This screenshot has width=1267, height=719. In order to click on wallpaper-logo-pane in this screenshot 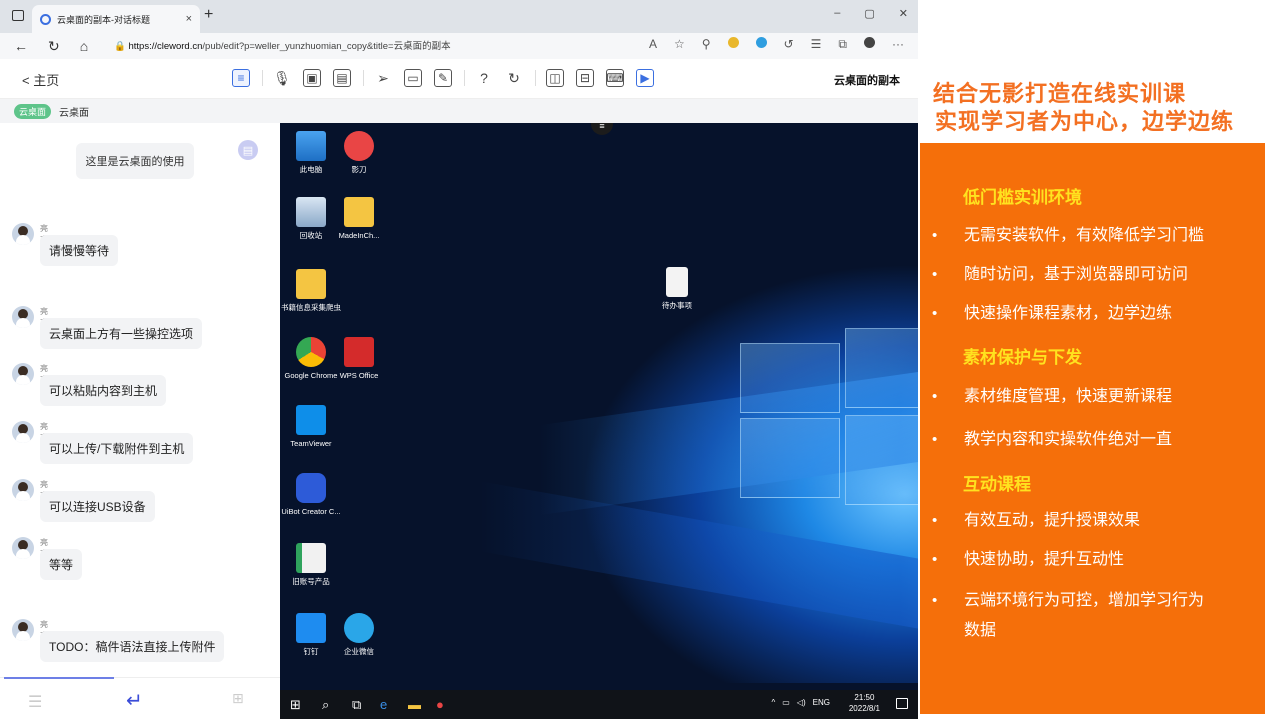, I will do `click(881, 368)`.